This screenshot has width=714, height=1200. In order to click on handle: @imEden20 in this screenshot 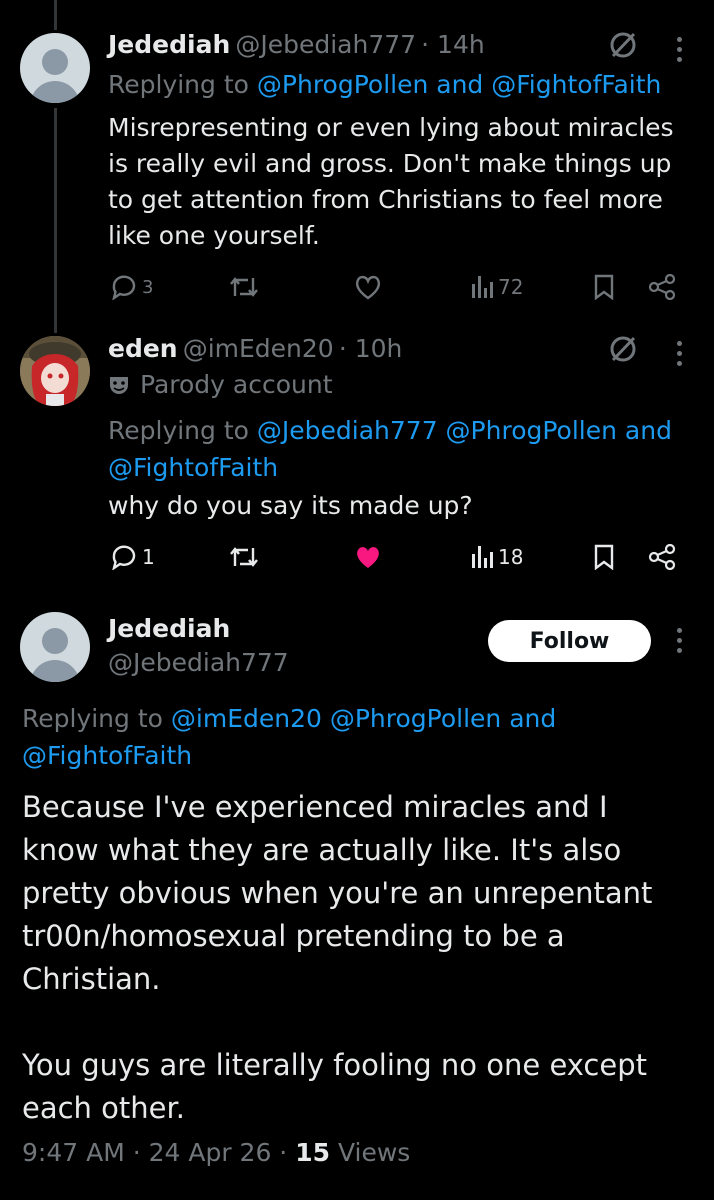, I will do `click(258, 348)`.